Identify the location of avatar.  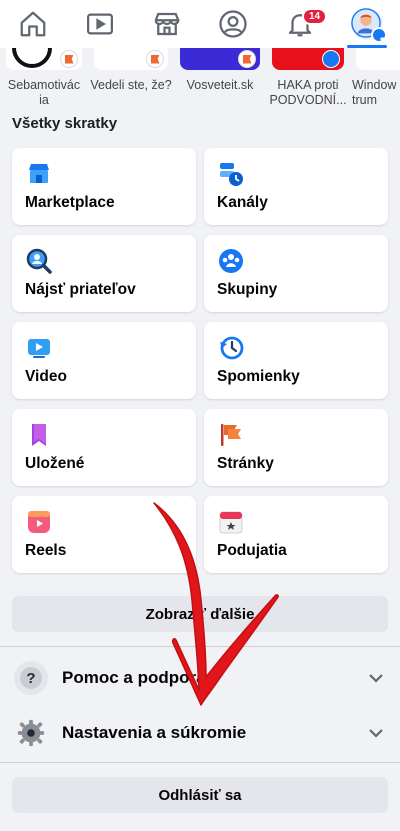
(373, 29).